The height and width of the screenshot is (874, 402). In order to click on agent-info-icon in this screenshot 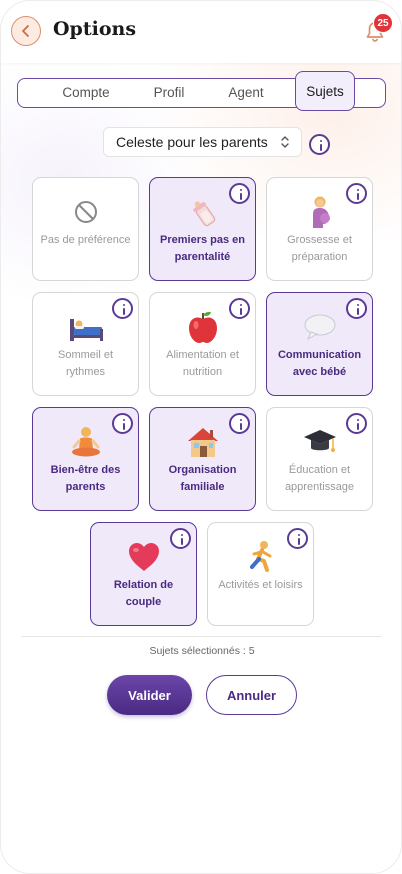, I will do `click(319, 144)`.